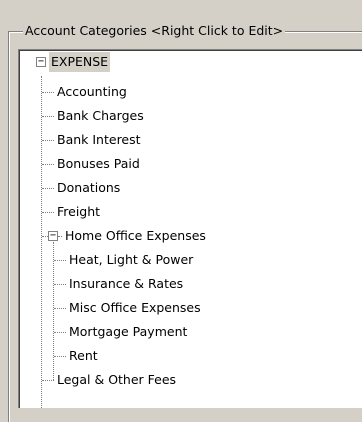 The height and width of the screenshot is (422, 362). What do you see at coordinates (92, 92) in the screenshot?
I see `tree-node-accounting: Accounting` at bounding box center [92, 92].